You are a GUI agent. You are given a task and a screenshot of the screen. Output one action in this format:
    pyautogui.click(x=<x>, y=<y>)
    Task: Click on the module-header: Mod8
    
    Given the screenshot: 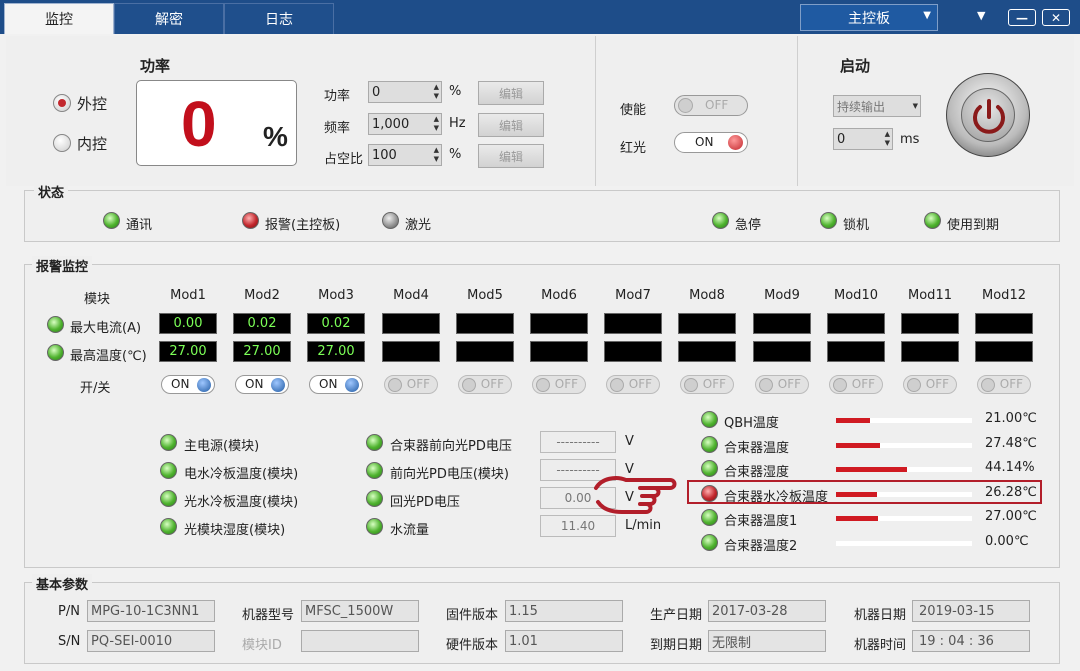 What is the action you would take?
    pyautogui.click(x=707, y=295)
    